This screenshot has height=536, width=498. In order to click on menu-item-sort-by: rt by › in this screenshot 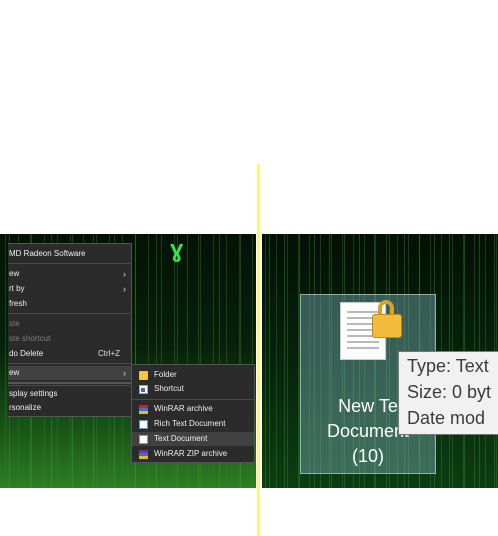, I will do `click(70, 289)`.